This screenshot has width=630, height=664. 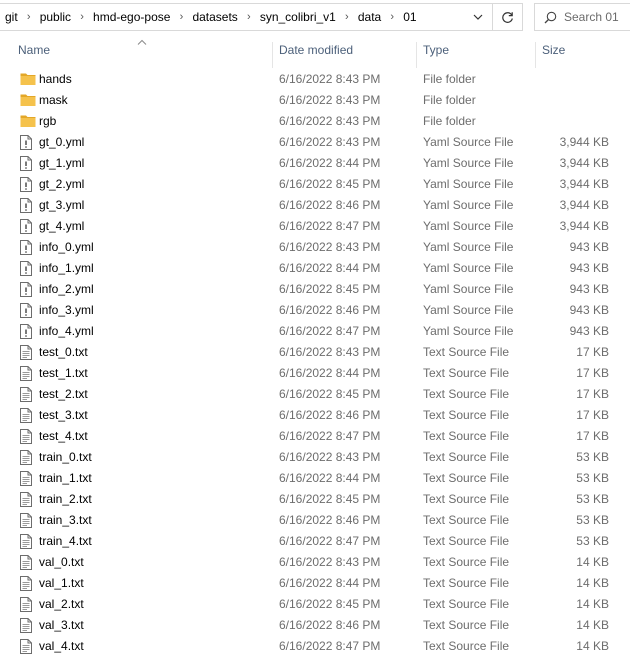 What do you see at coordinates (298, 17) in the screenshot?
I see `breadcrumb-syn-colibri-v1: syn_colibri_v1` at bounding box center [298, 17].